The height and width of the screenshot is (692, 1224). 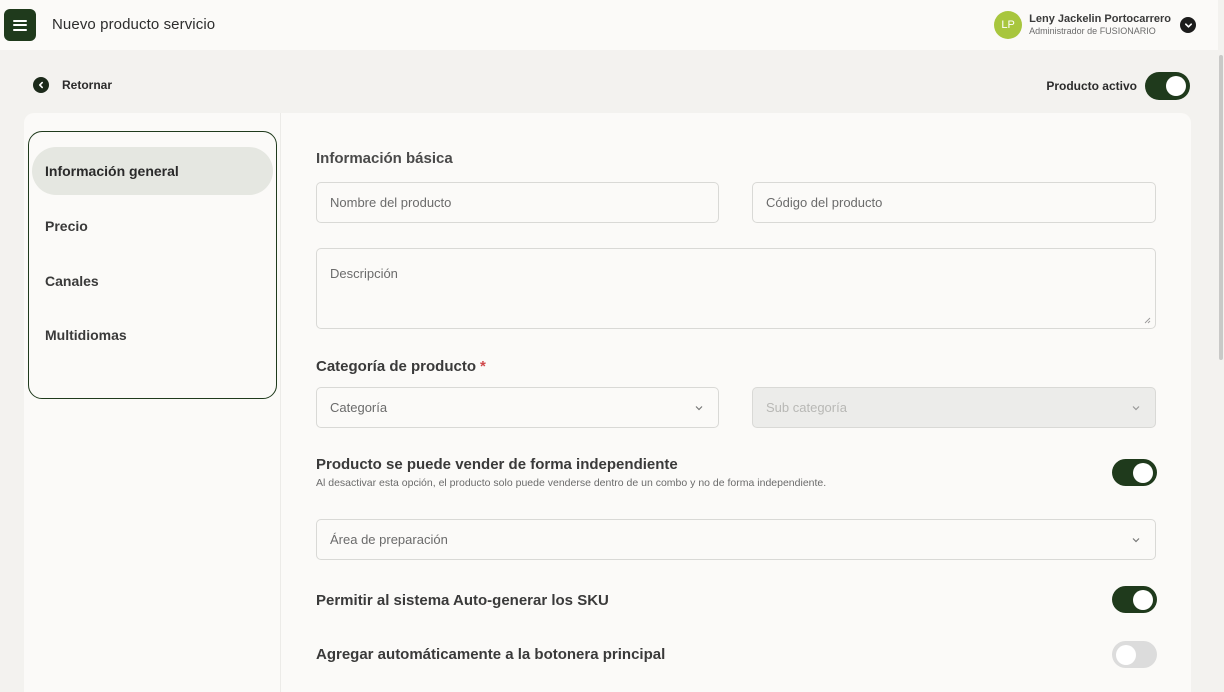 I want to click on subcategory-select: Sub categoría, so click(x=954, y=407).